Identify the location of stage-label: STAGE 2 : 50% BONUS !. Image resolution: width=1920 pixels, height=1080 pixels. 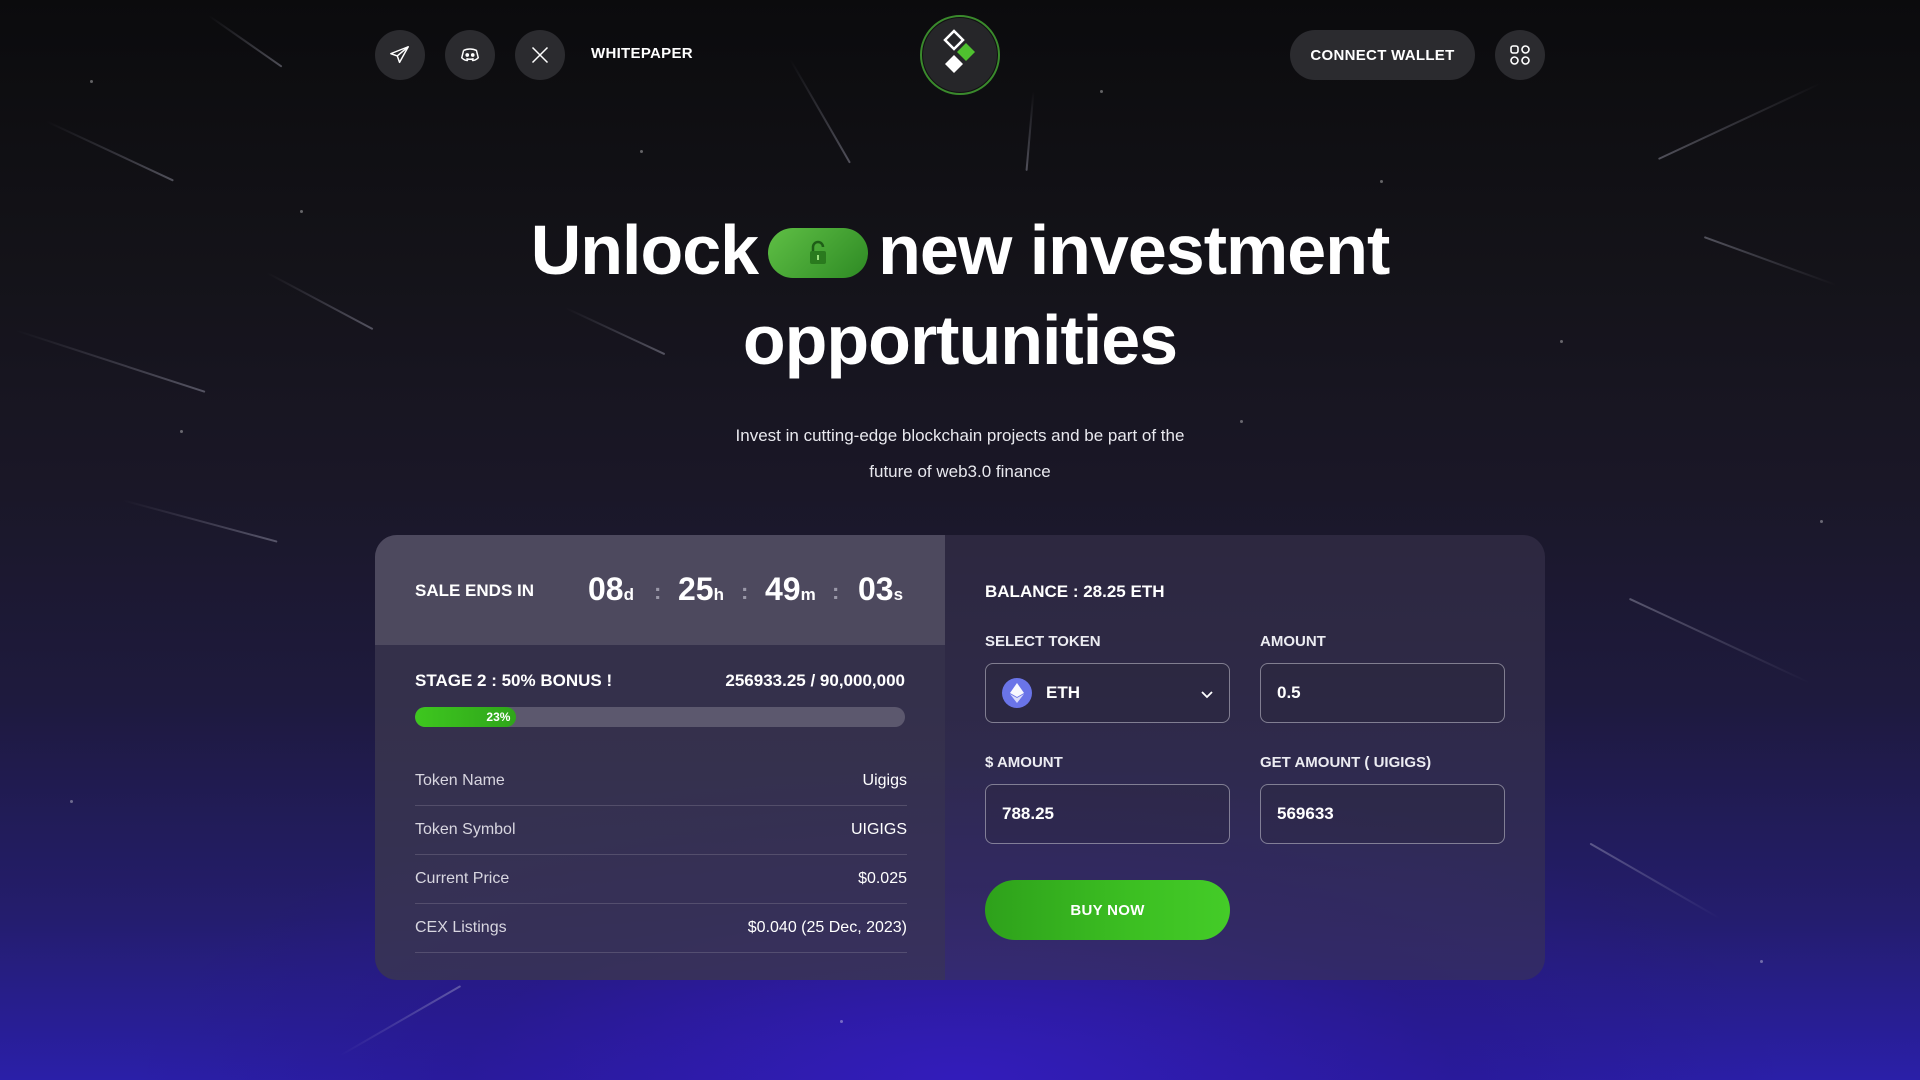
(514, 680).